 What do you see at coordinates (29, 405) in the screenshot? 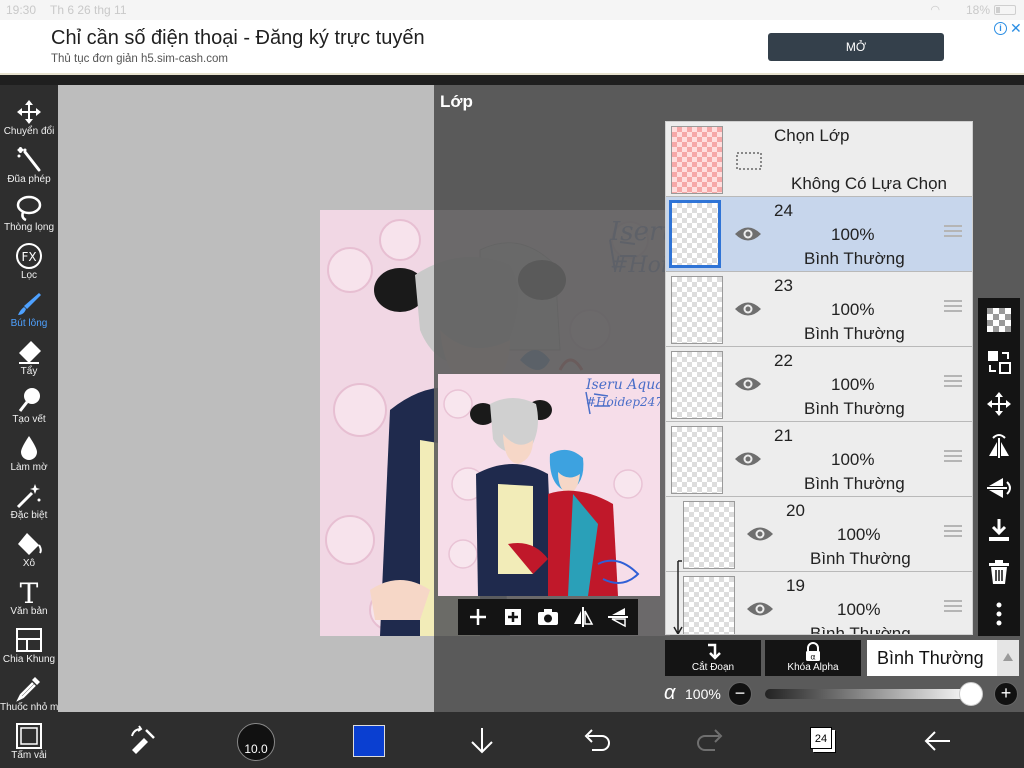
I see `tool-smudge: Tạo vết` at bounding box center [29, 405].